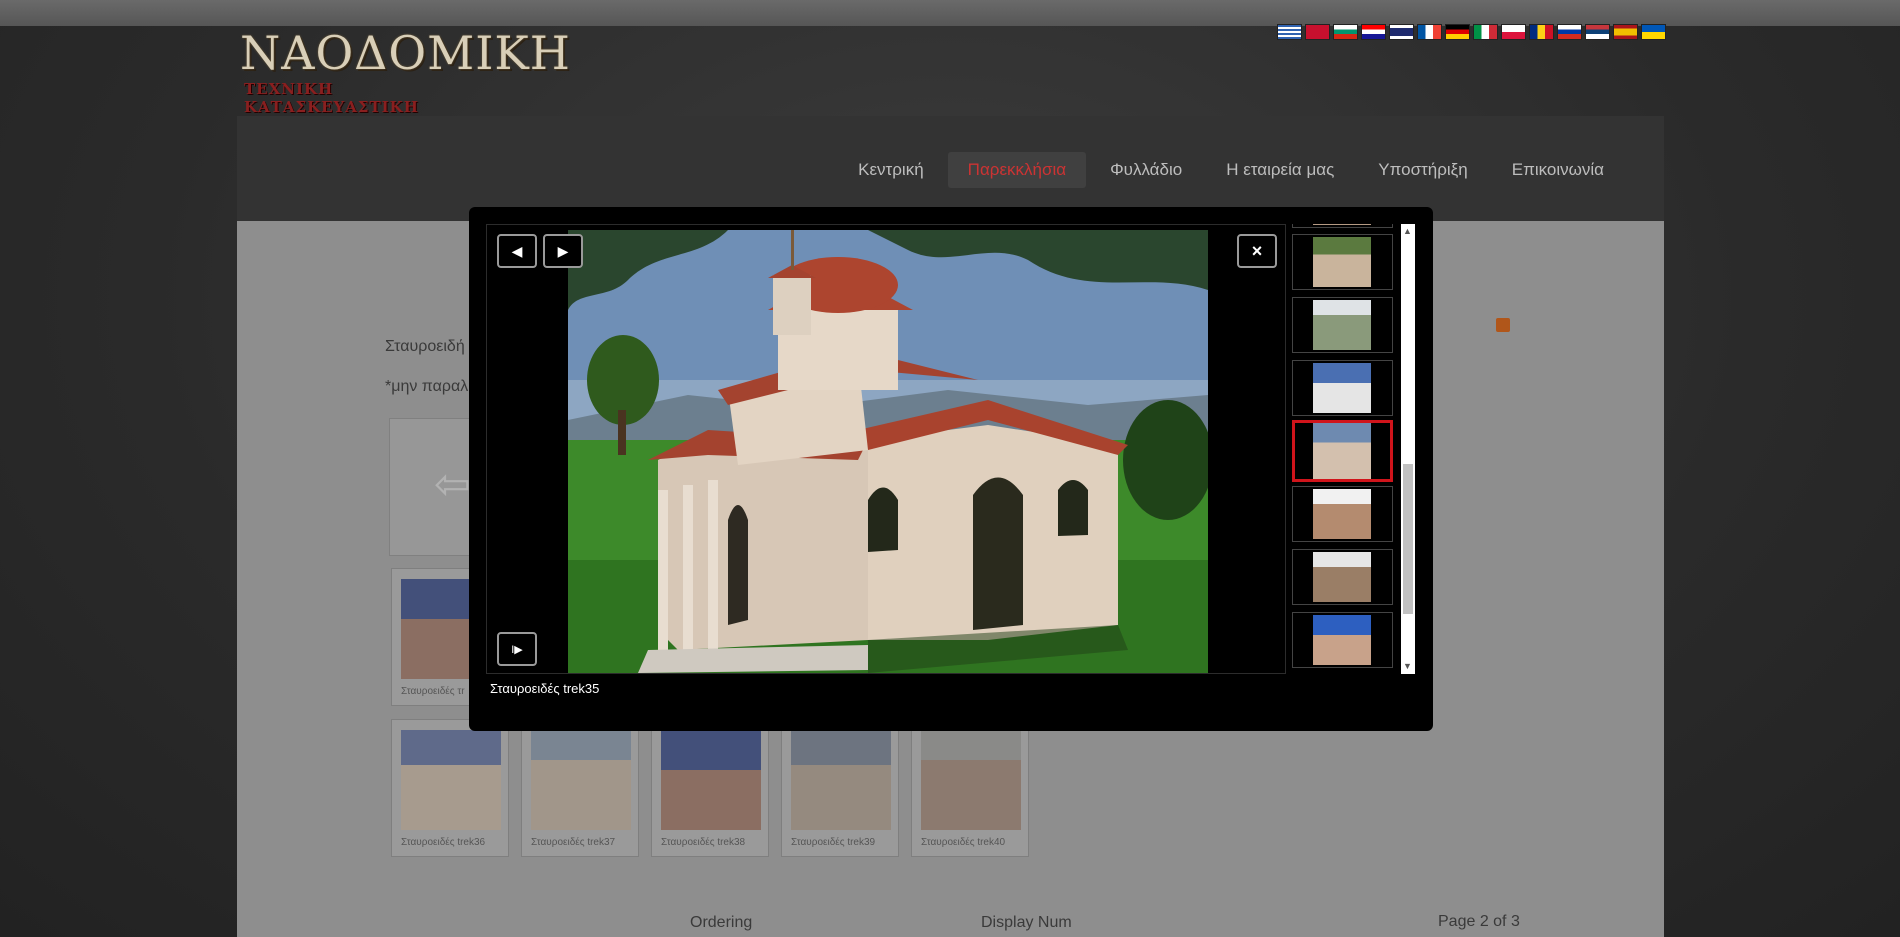 This screenshot has height=937, width=1900. Describe the element at coordinates (425, 346) in the screenshot. I see `category-title: Σταυροειδή` at that location.